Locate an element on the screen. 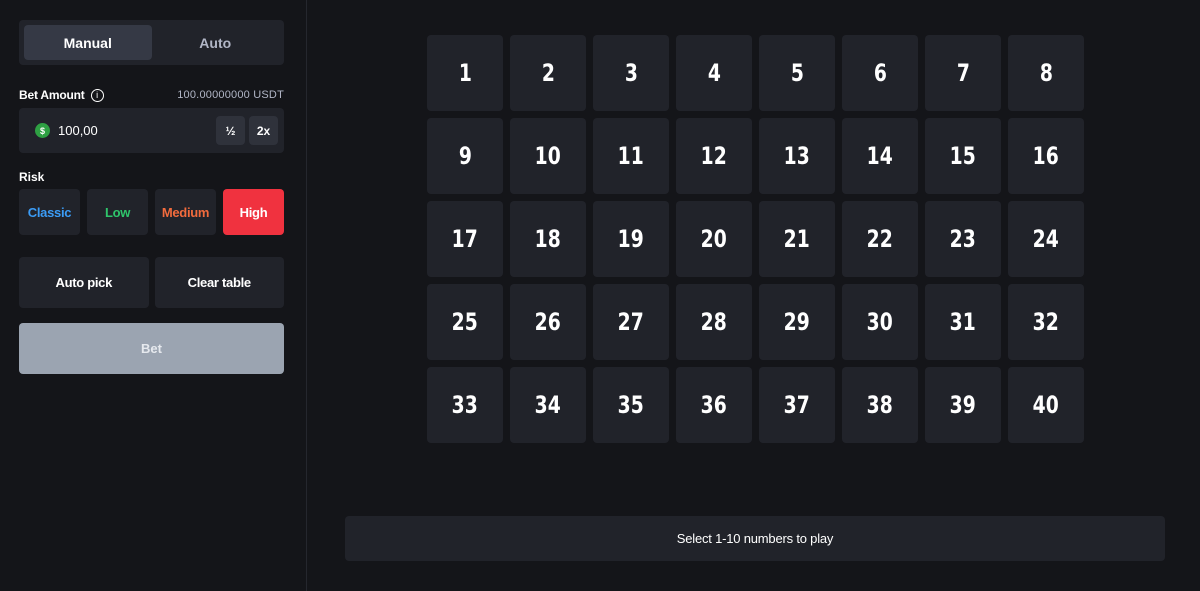 This screenshot has width=1200, height=591. number-tile: 35 is located at coordinates (631, 405).